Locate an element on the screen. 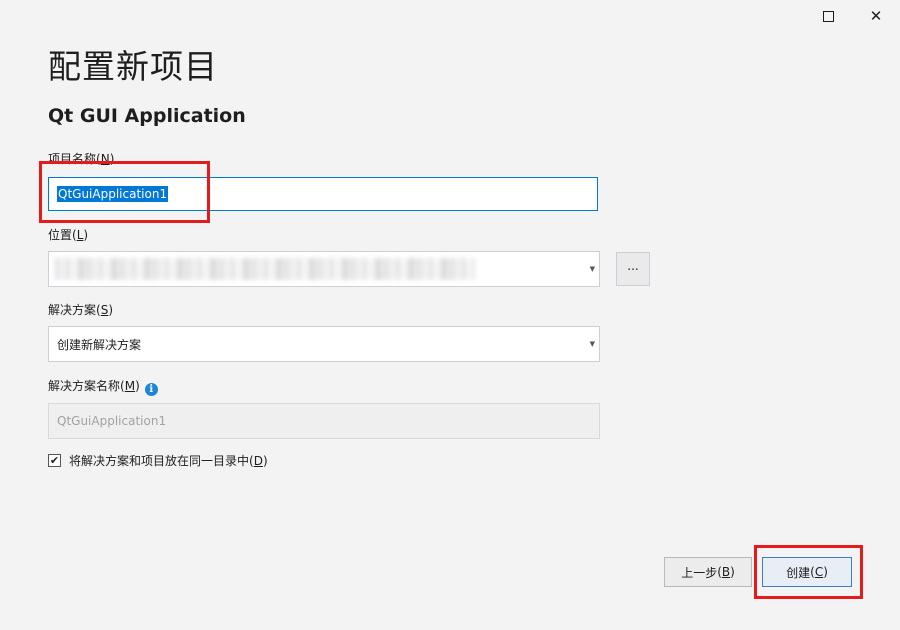 The width and height of the screenshot is (900, 630). maximize-icon is located at coordinates (828, 16).